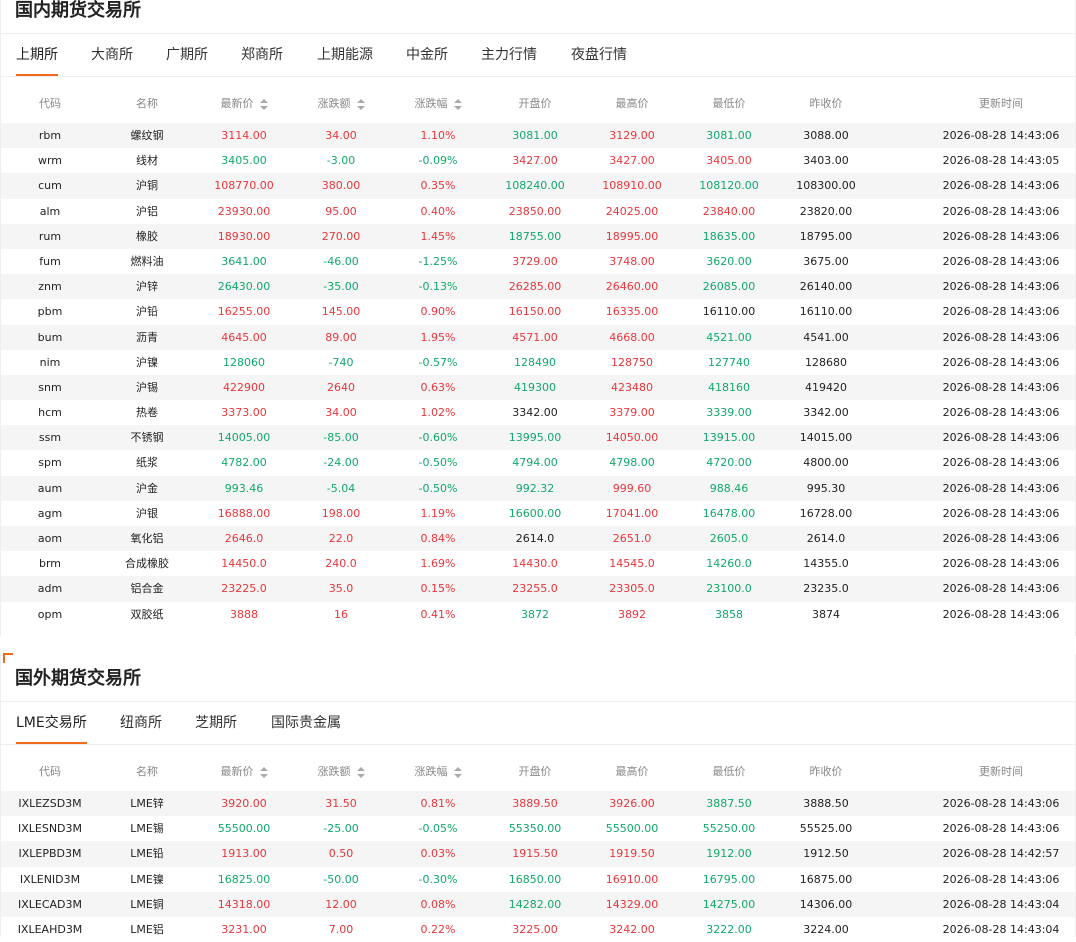  I want to click on domestic-tabs: 上期所 大商所 广期所 郑商所 上期能源 中金所 主力行情 夜盘行情, so click(538, 55).